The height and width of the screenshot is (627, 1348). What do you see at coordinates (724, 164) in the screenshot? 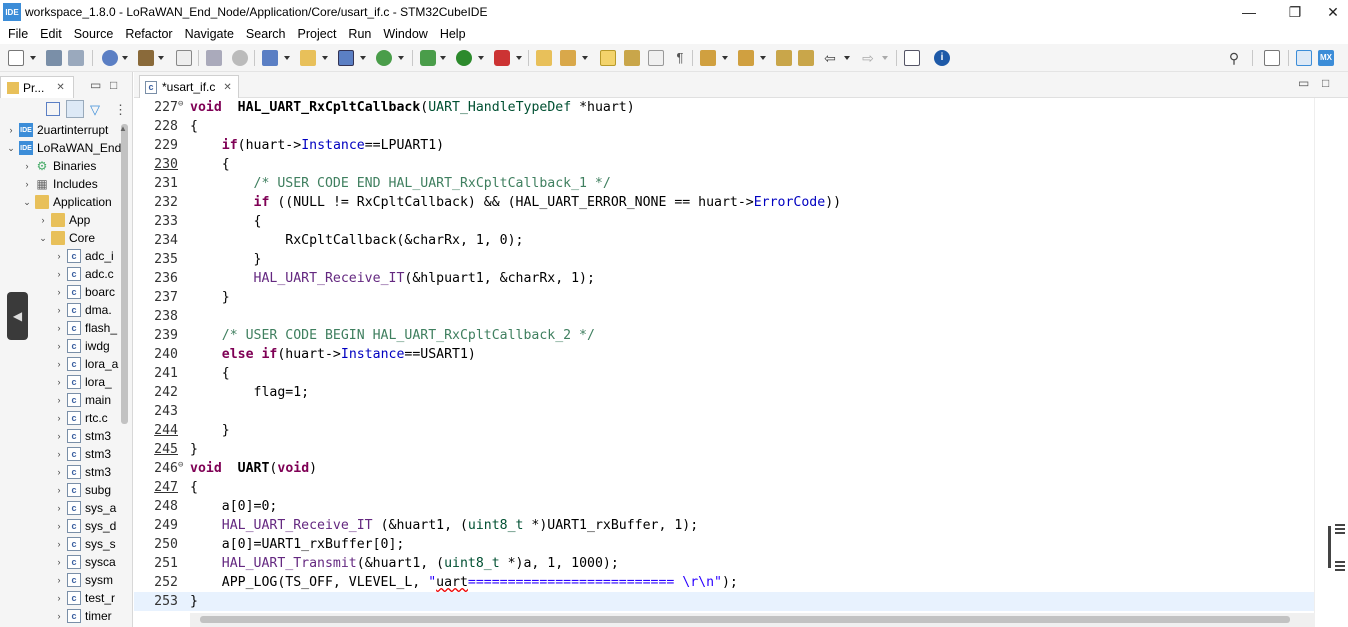
I see `code-line: 230 {` at bounding box center [724, 164].